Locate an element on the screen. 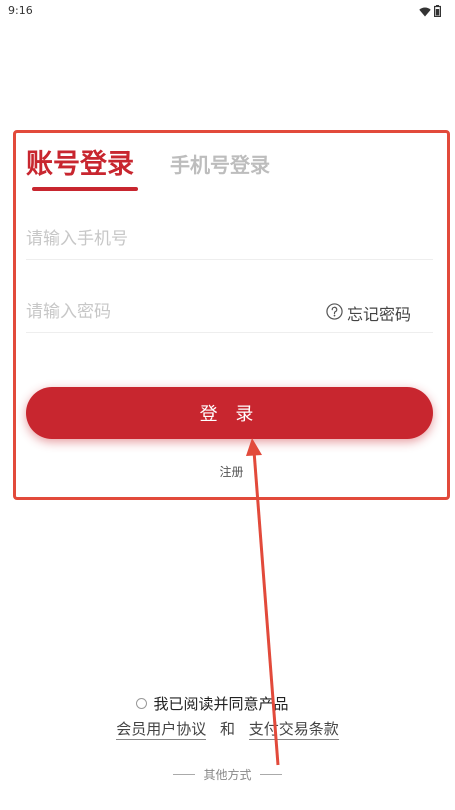  wifi-icon is located at coordinates (425, 11).